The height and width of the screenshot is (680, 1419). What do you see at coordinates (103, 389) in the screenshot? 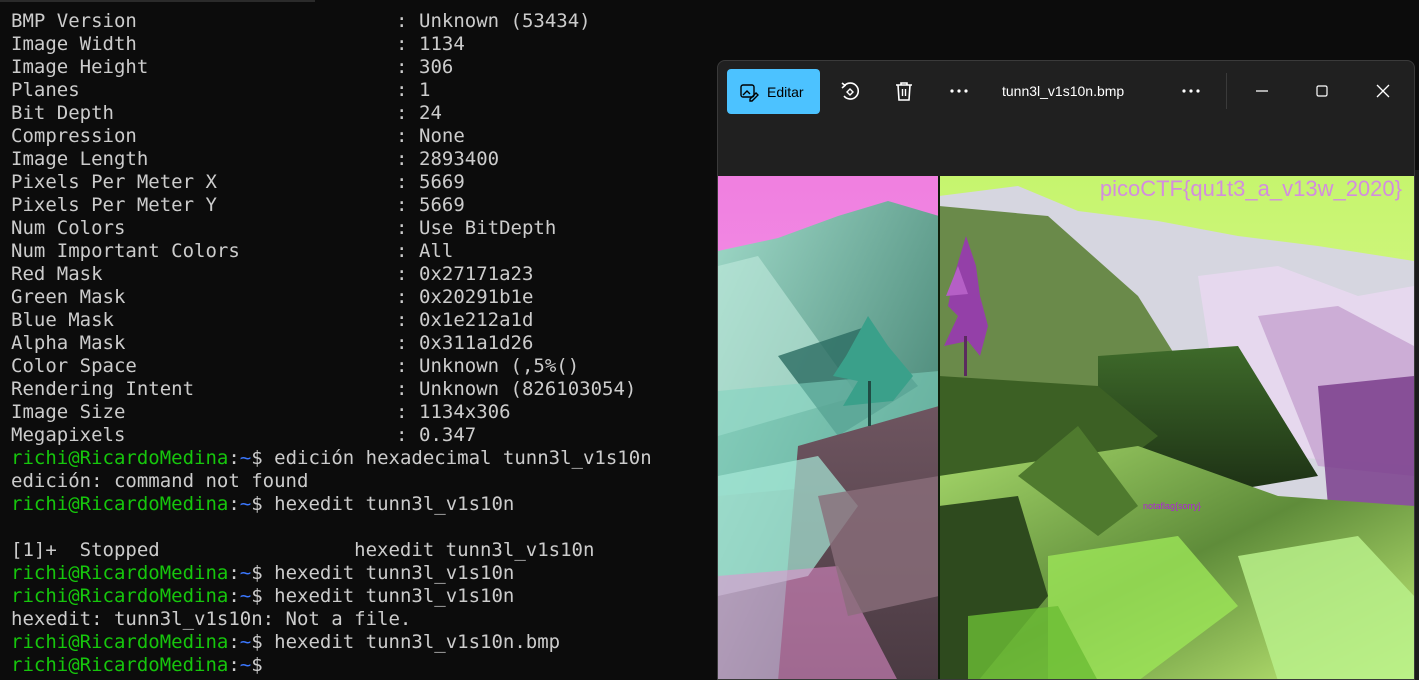
I see `metadata-key: Rendering Intent` at bounding box center [103, 389].